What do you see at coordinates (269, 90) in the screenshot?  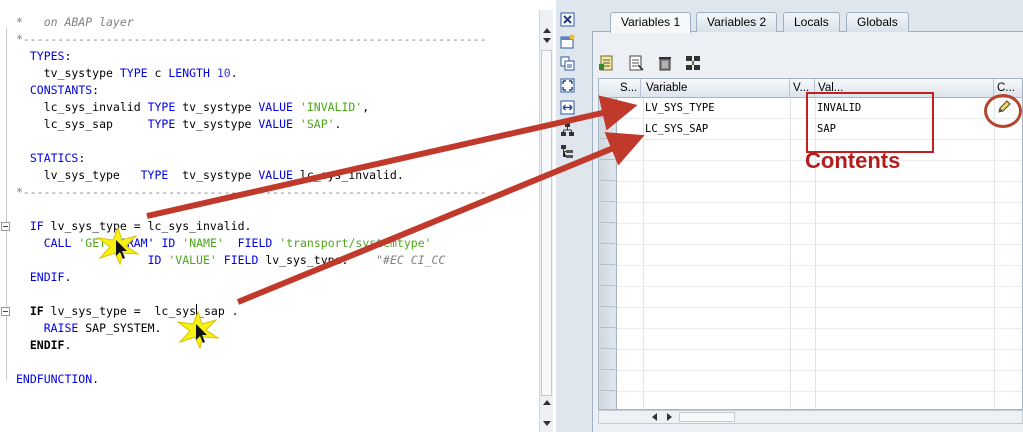 I see `code-line: CONSTANTS:` at bounding box center [269, 90].